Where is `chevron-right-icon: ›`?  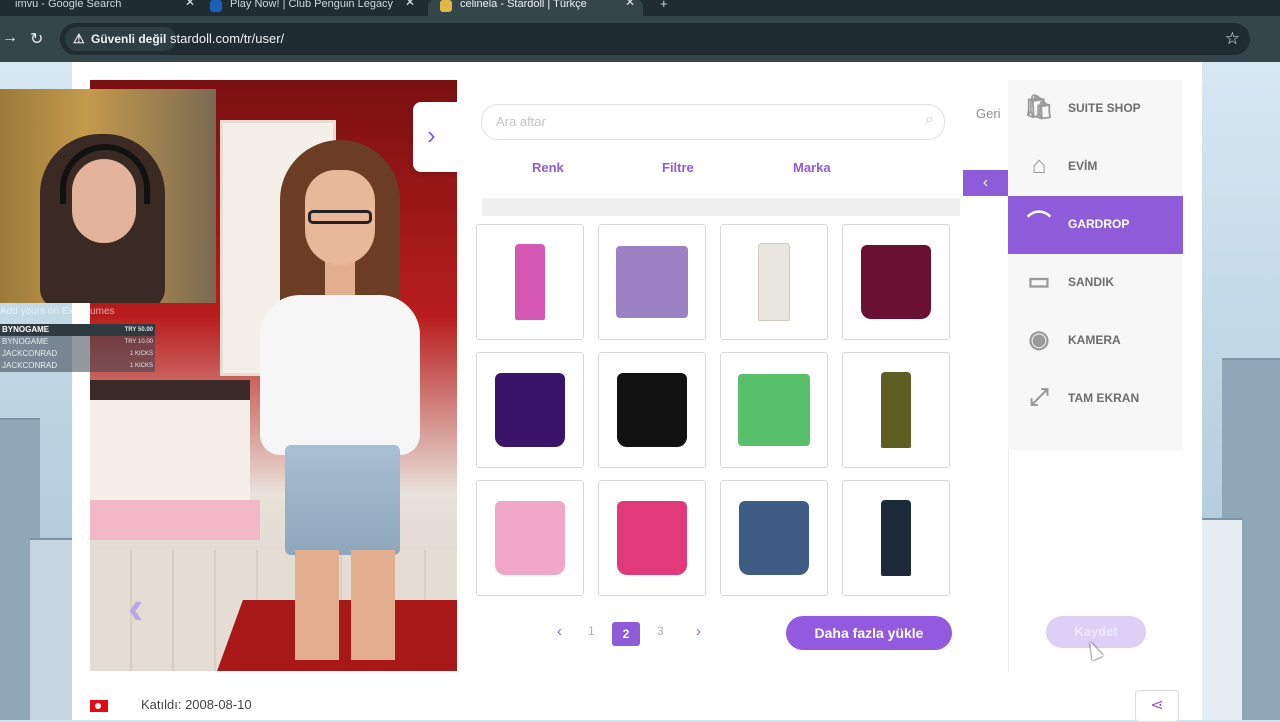 chevron-right-icon: › is located at coordinates (431, 135).